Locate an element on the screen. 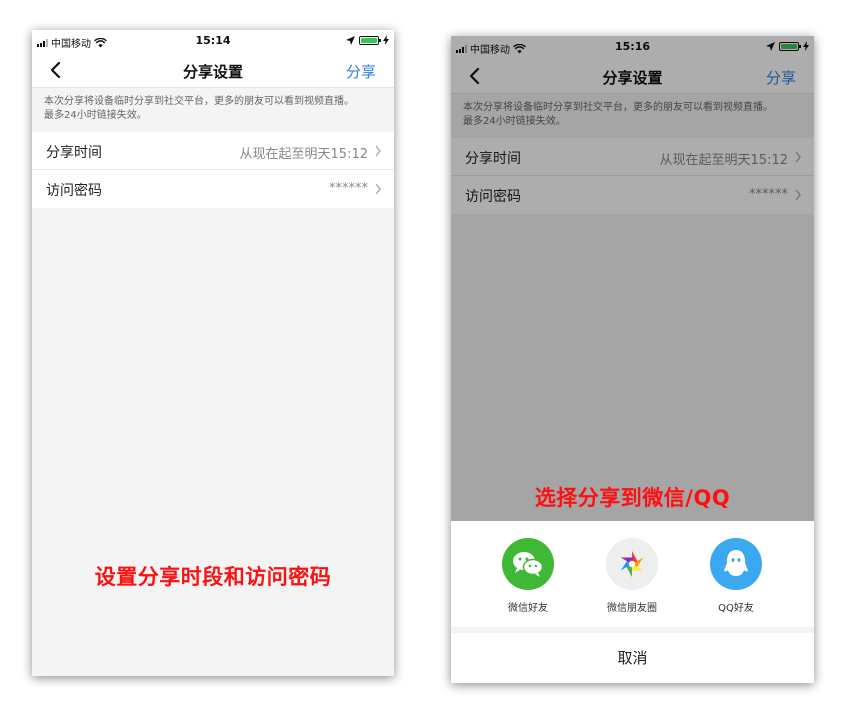  status-bar: 中国移动 15:14 is located at coordinates (213, 41).